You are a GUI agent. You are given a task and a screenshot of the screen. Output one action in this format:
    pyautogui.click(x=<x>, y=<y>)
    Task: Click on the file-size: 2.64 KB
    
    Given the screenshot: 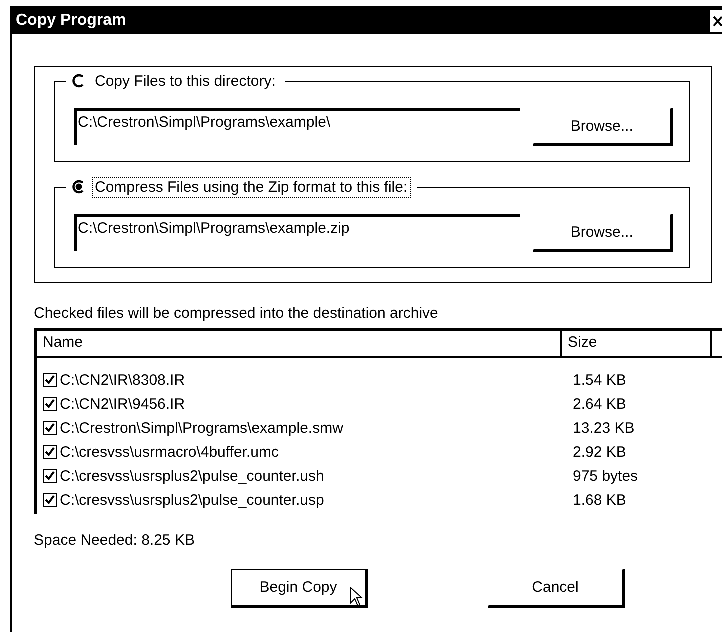 What is the action you would take?
    pyautogui.click(x=599, y=404)
    